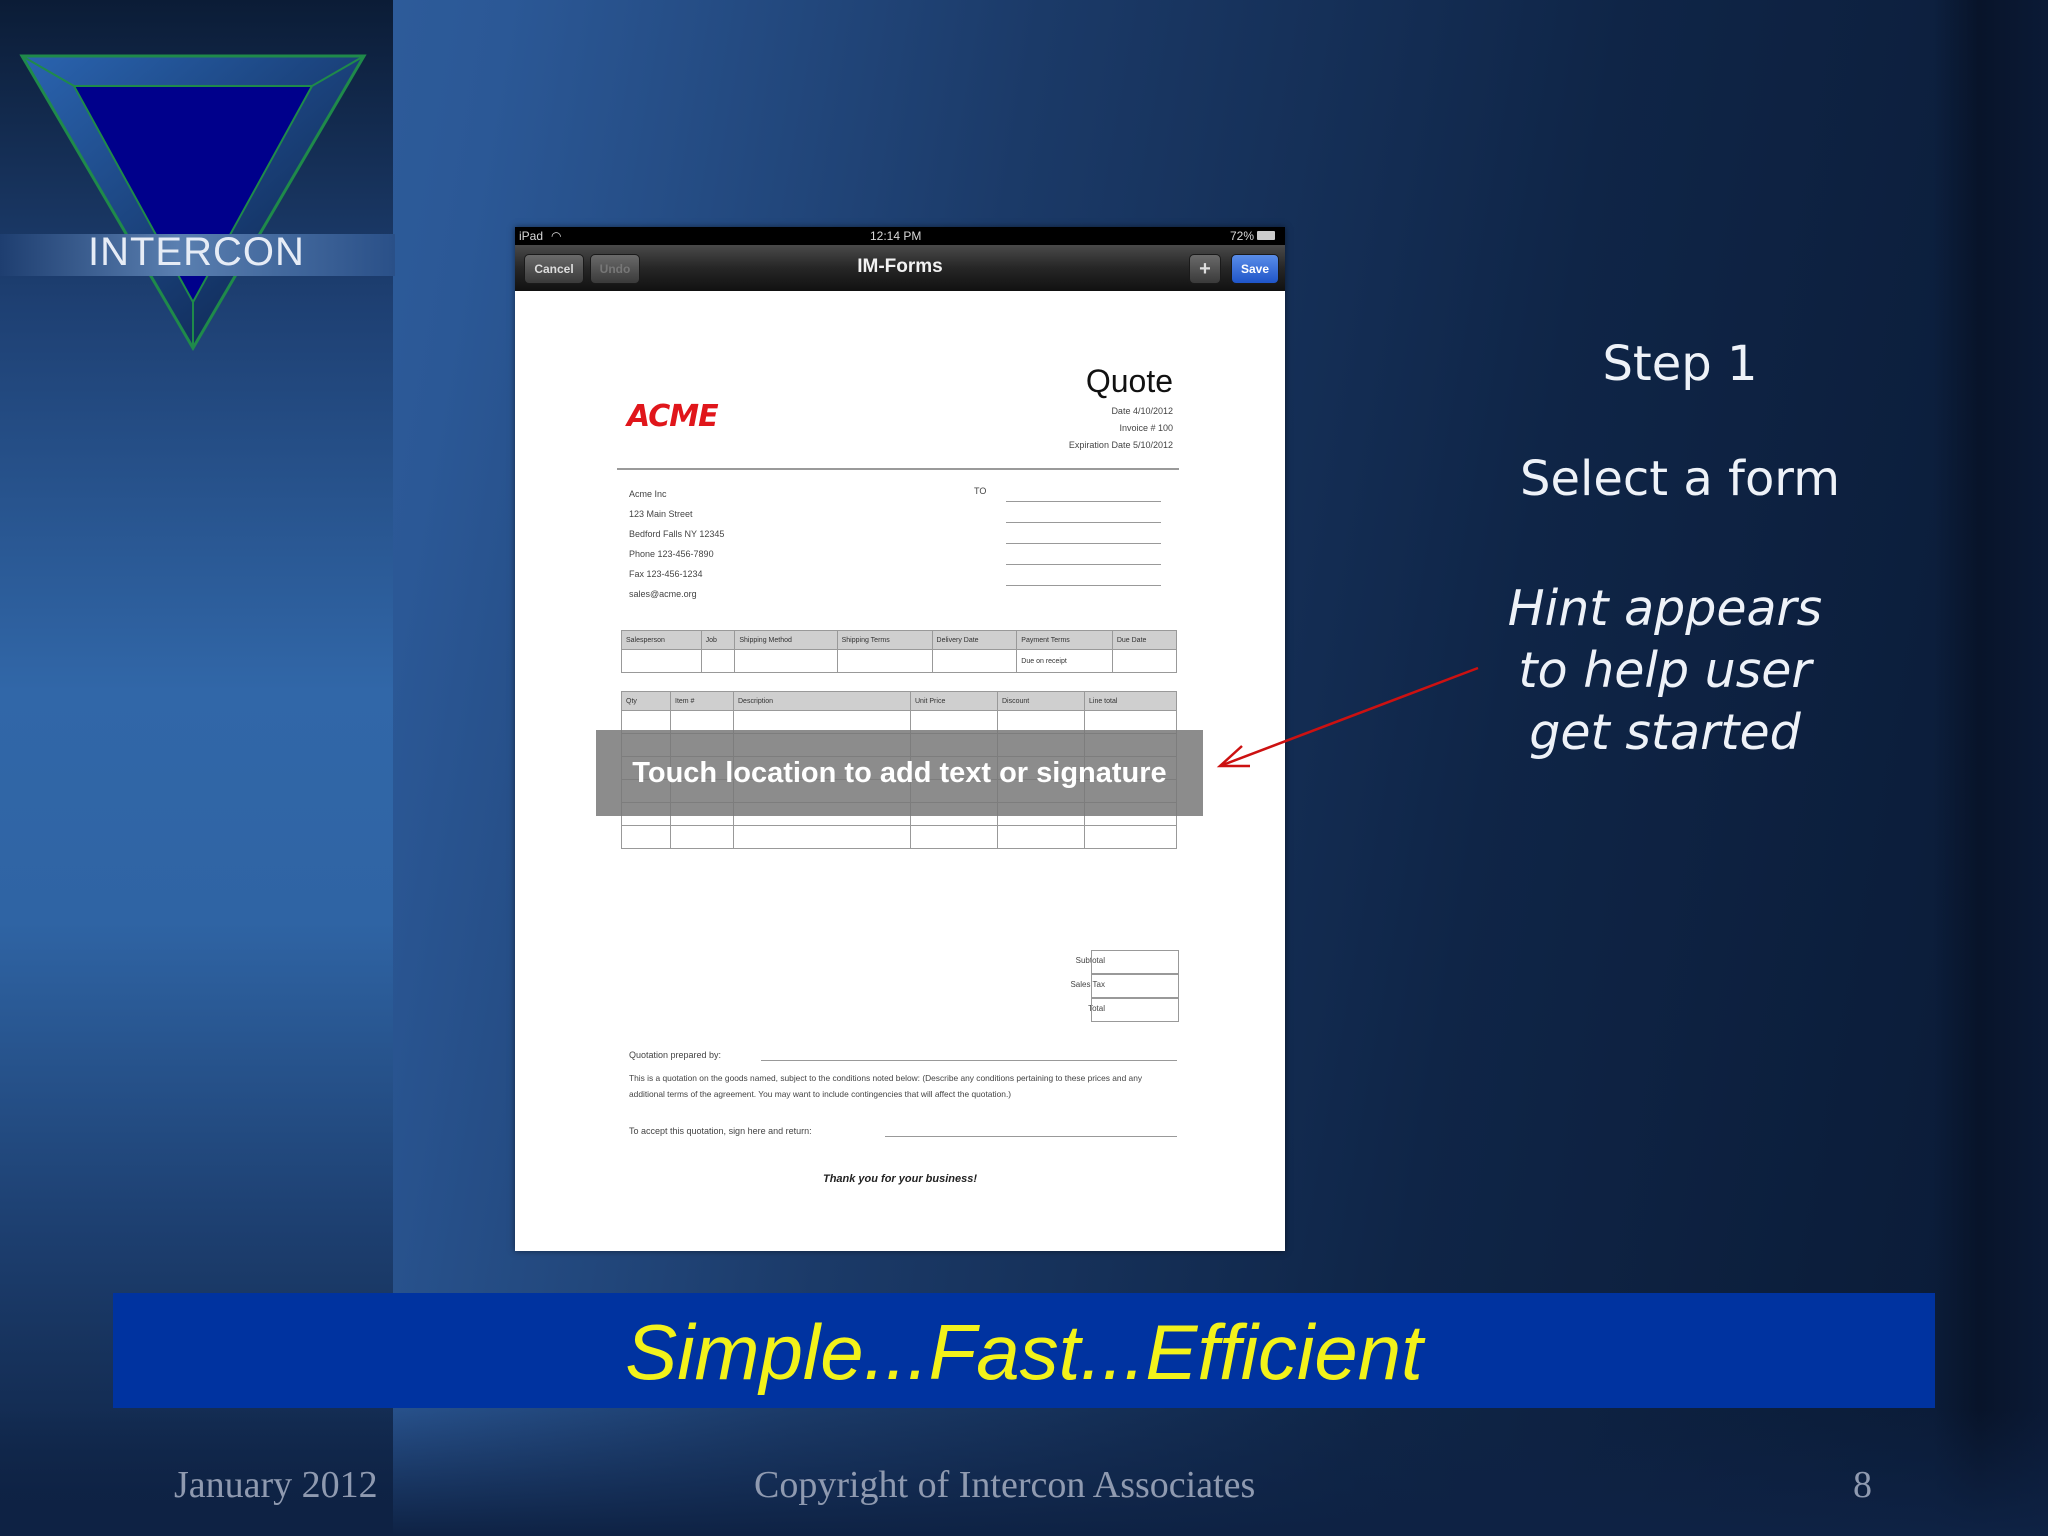 The width and height of the screenshot is (2048, 1536). I want to click on quote-expiration: Expiration Date 5/10/2012, so click(1120, 445).